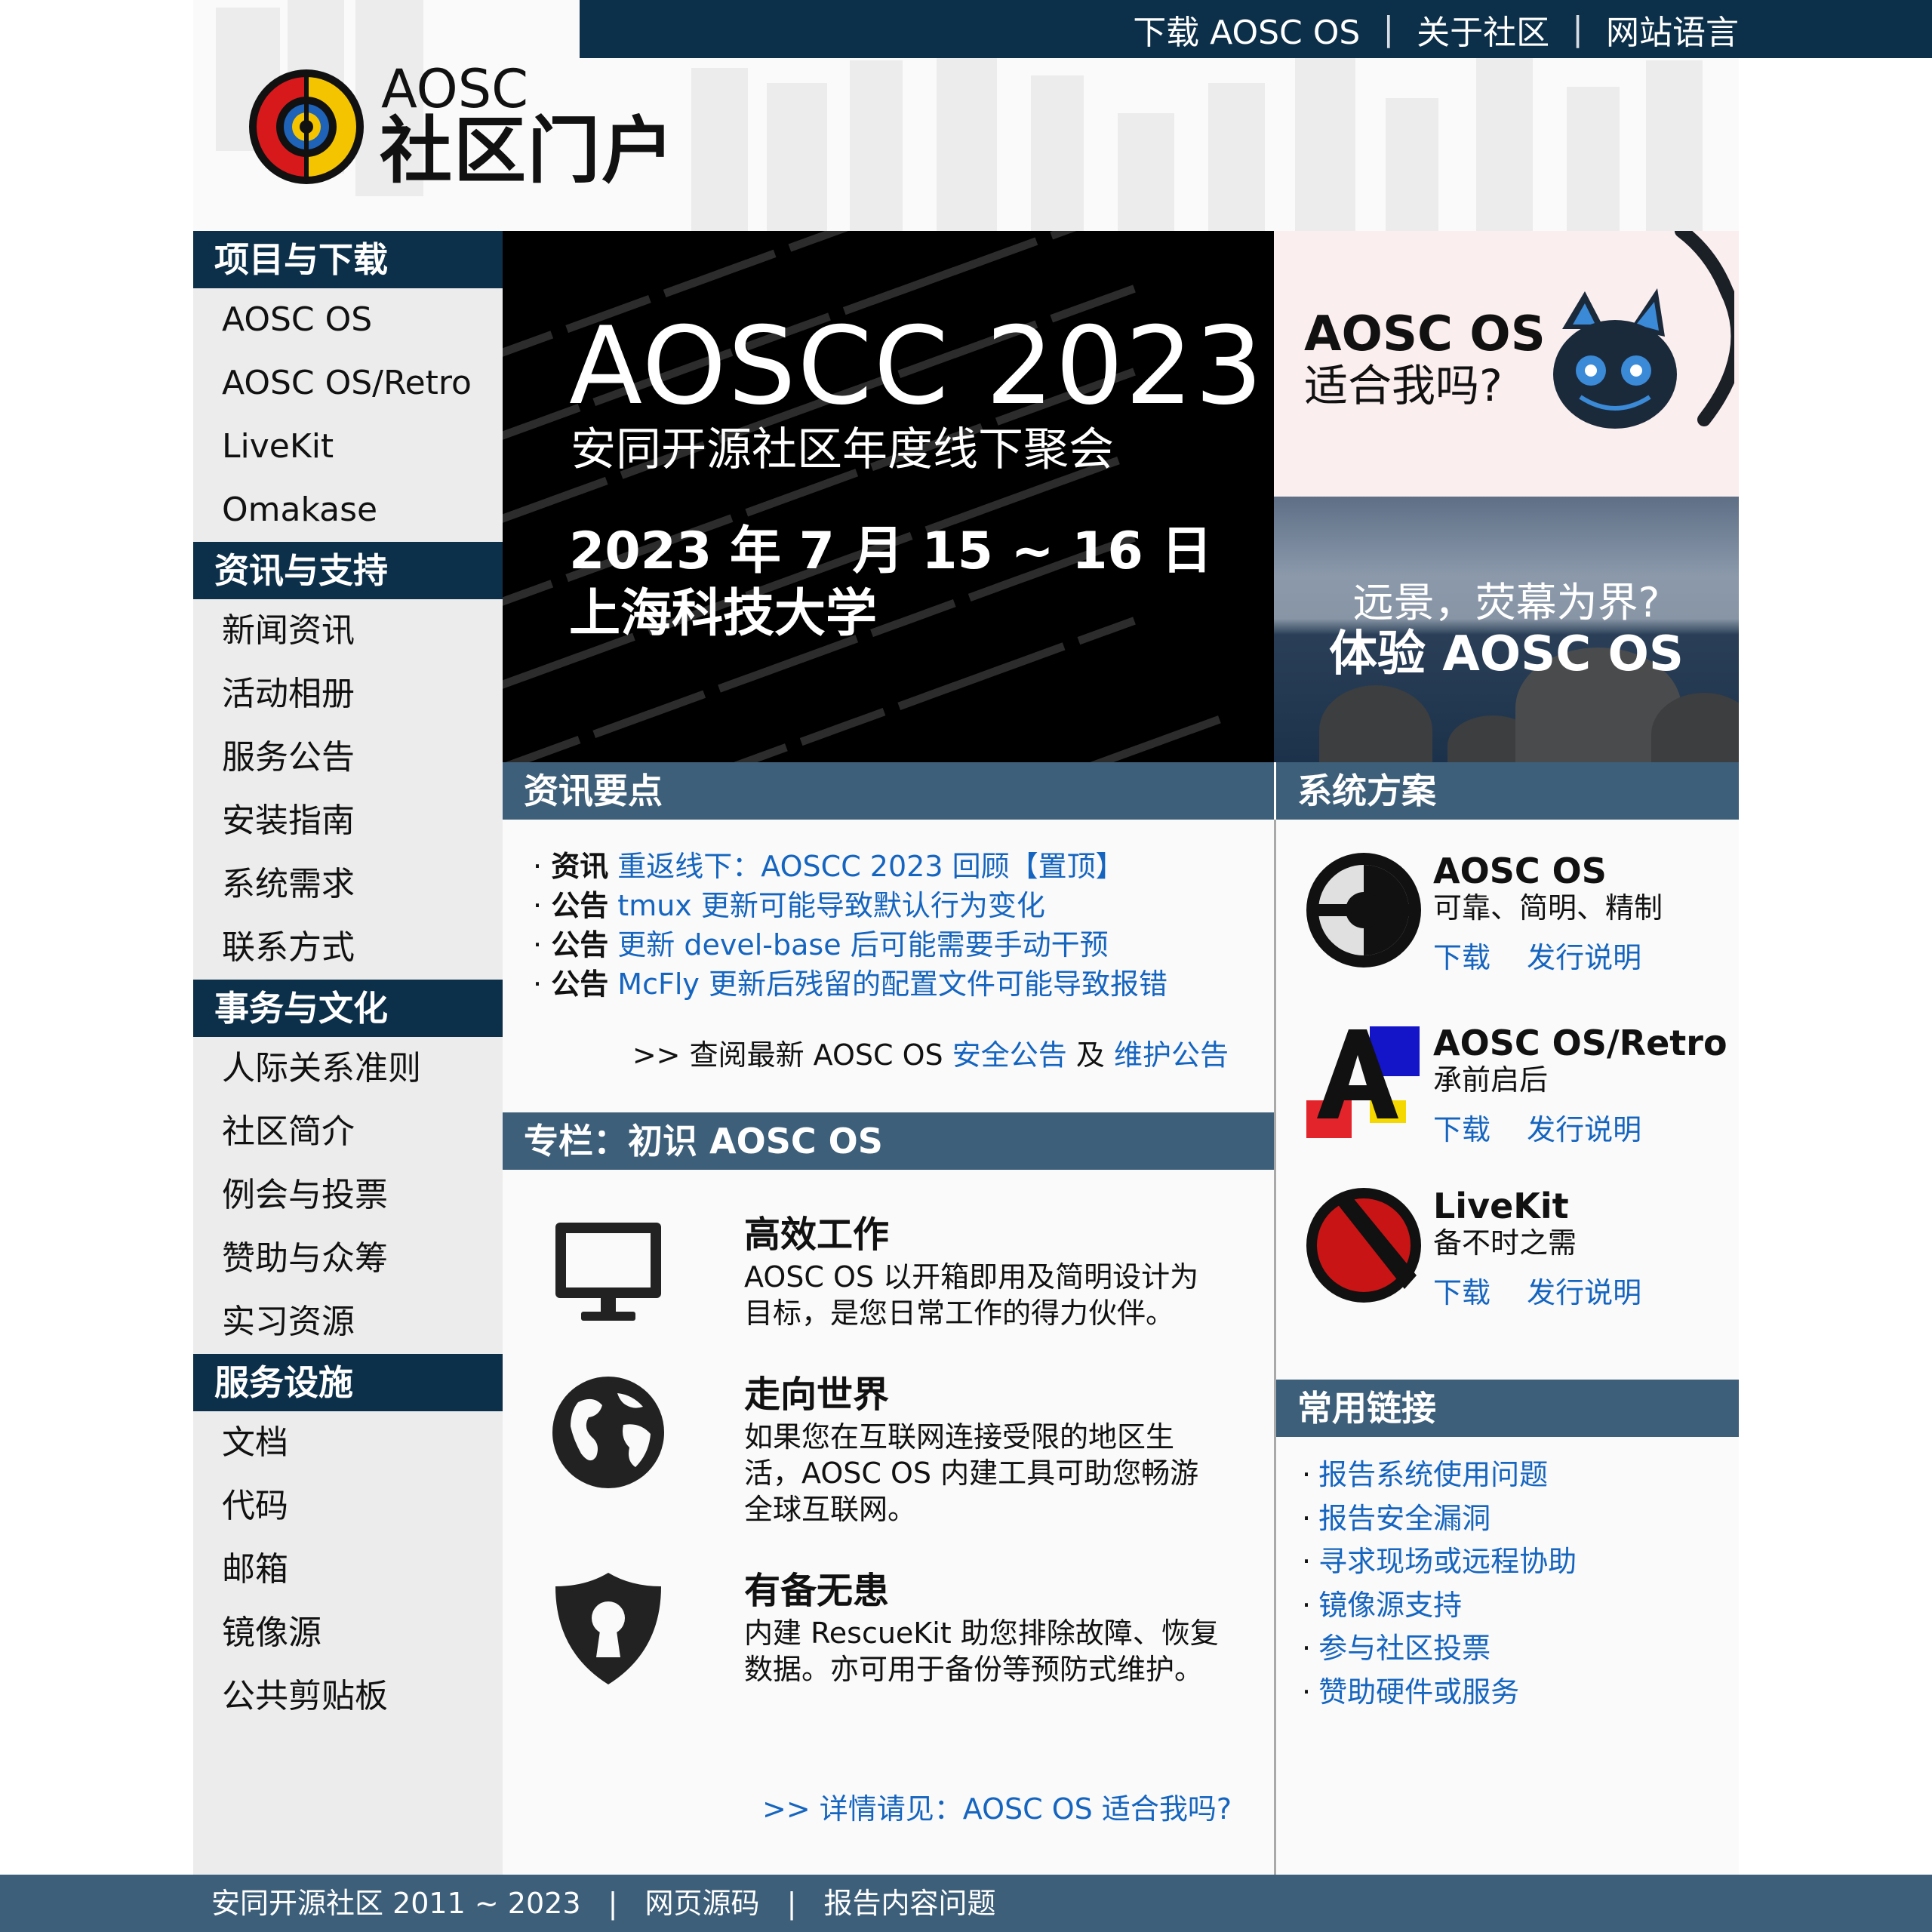 The width and height of the screenshot is (1932, 1932). What do you see at coordinates (888, 1141) in the screenshot?
I see `column-header: 专栏：初识 AOSC OS` at bounding box center [888, 1141].